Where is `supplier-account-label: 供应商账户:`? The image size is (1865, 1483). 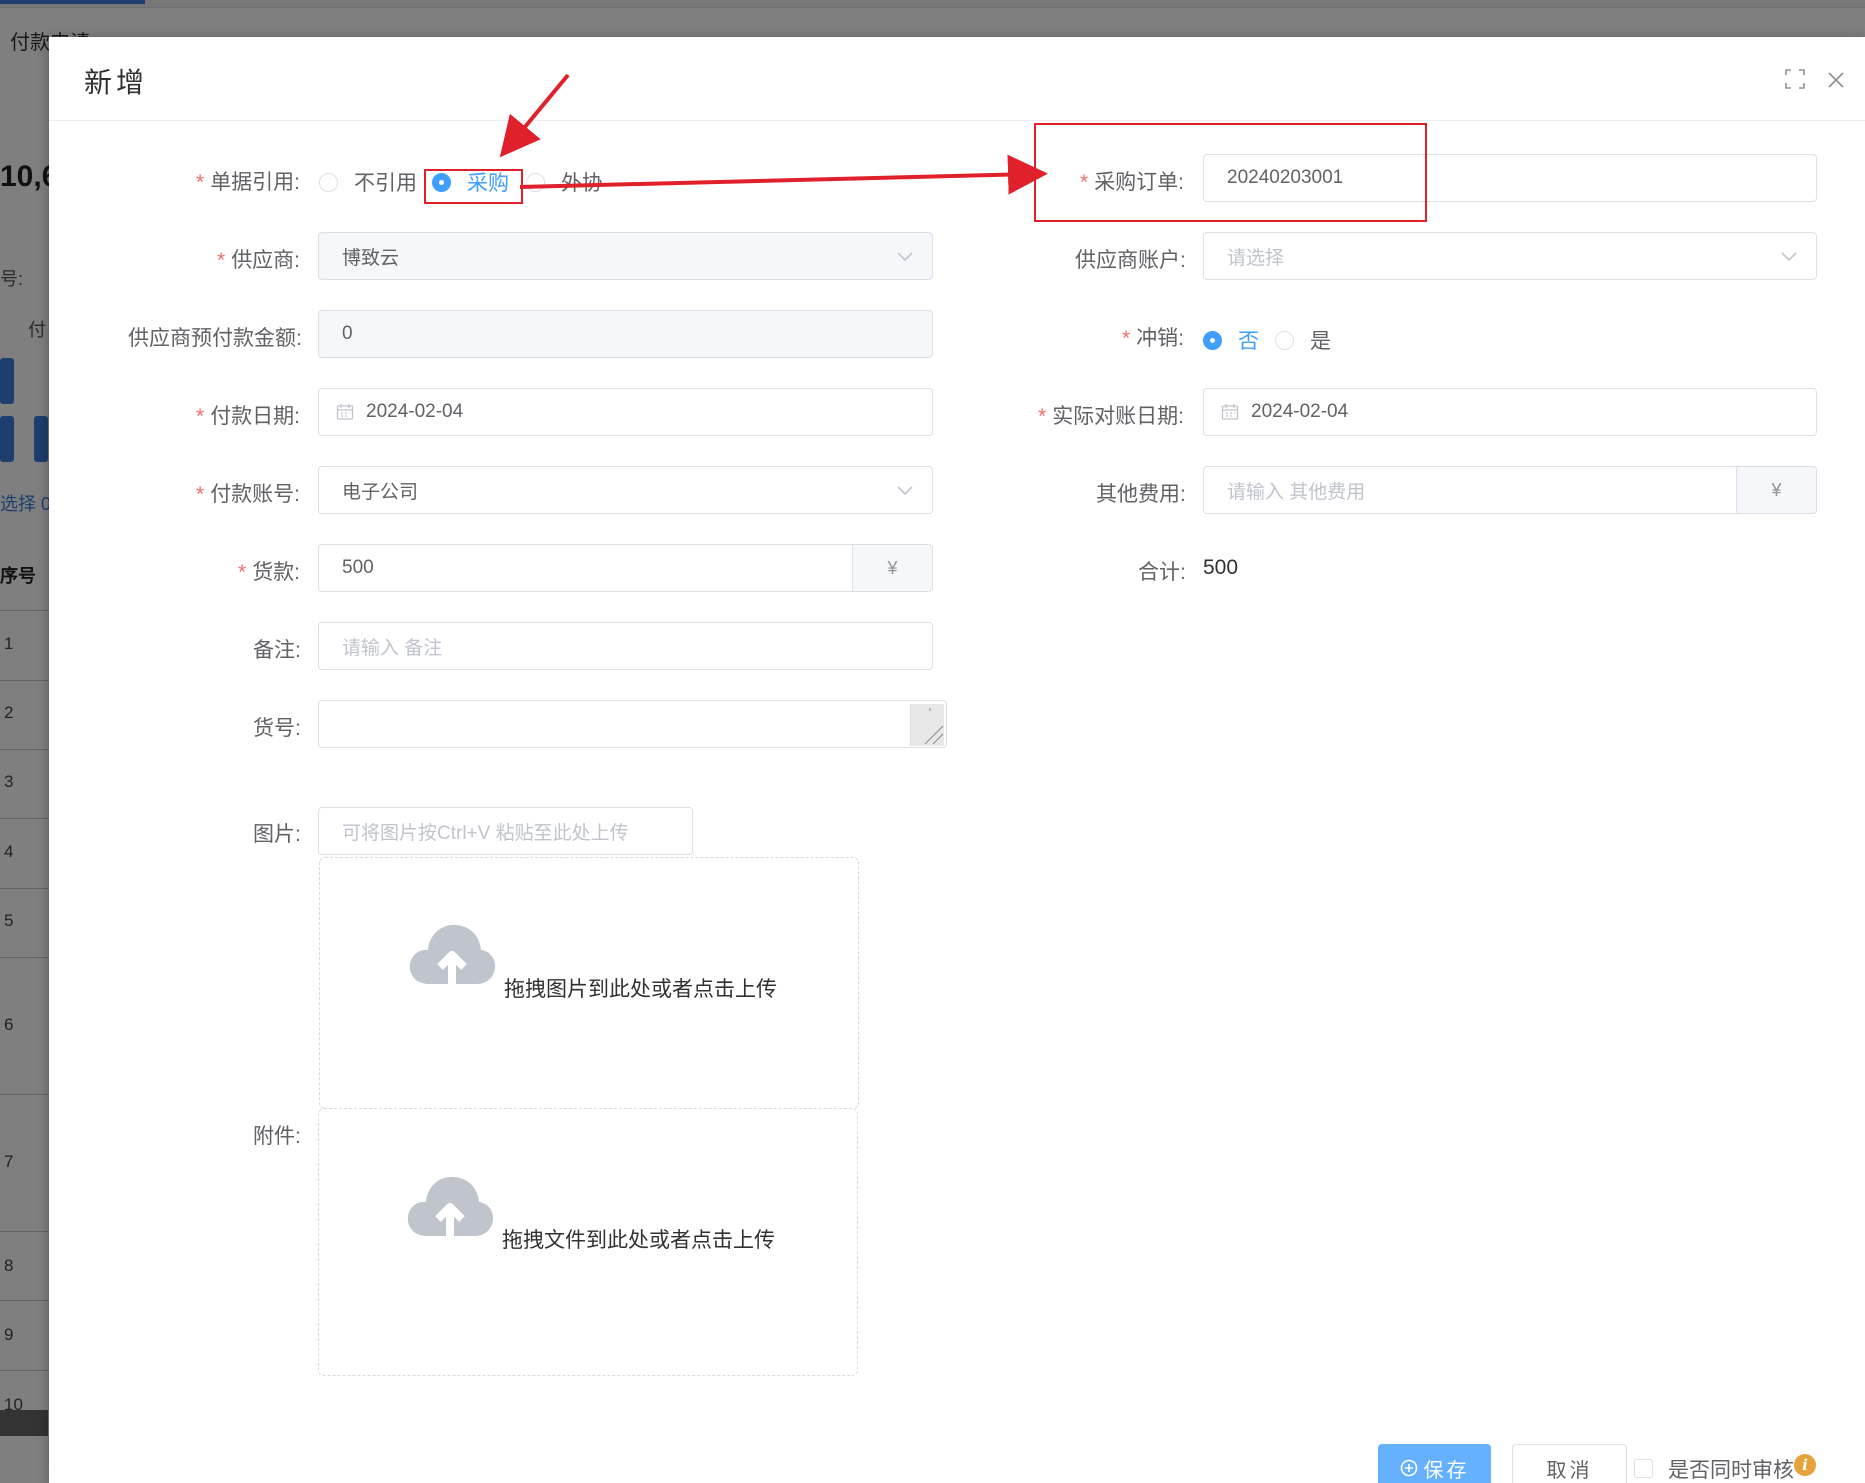 supplier-account-label: 供应商账户: is located at coordinates (1130, 260).